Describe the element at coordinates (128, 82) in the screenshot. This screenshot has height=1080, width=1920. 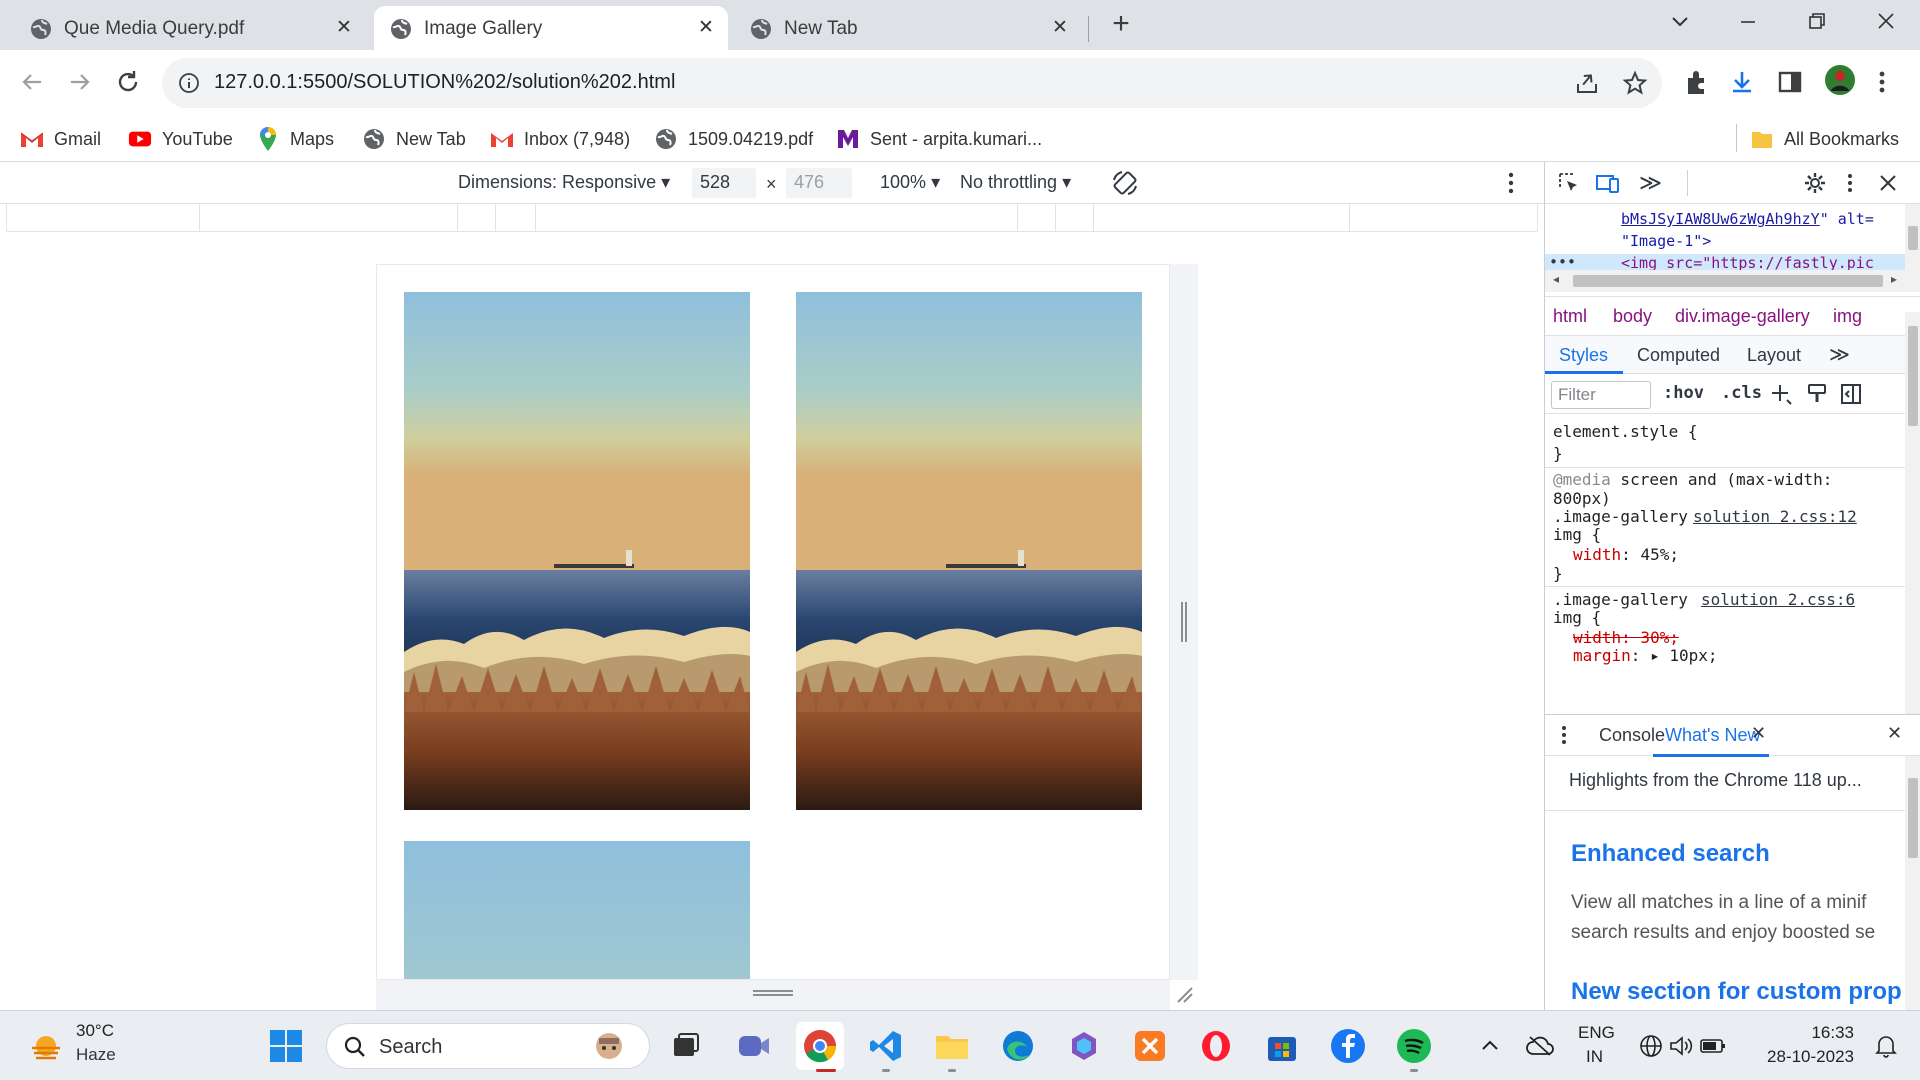
I see `reload-icon` at that location.